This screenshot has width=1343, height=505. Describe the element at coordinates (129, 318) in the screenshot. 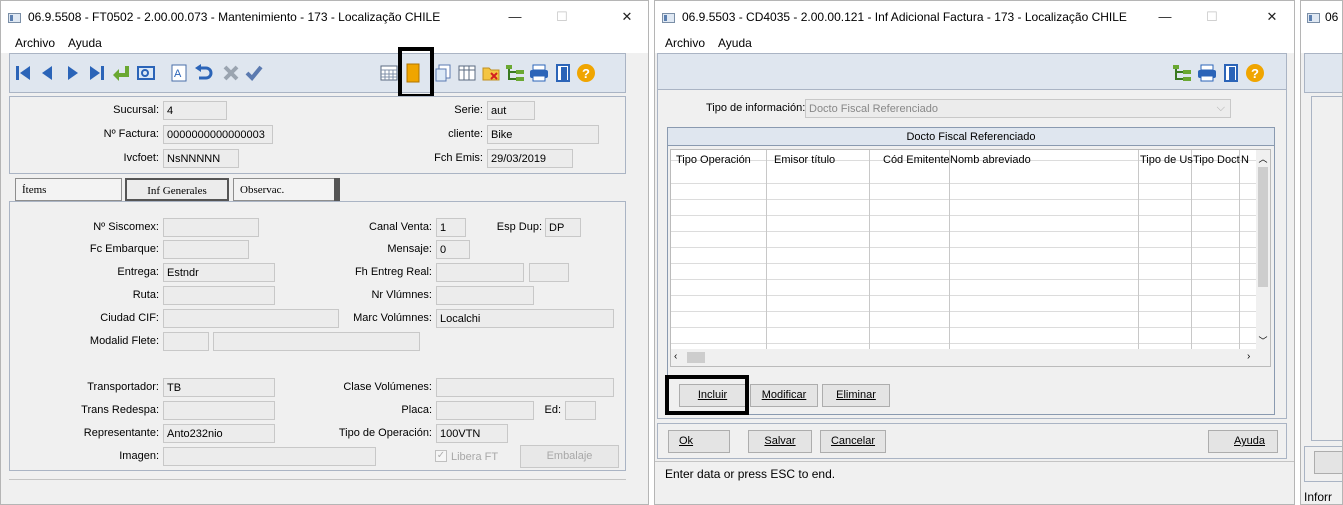

I see `ciudad-label: Ciudad CIF:` at that location.